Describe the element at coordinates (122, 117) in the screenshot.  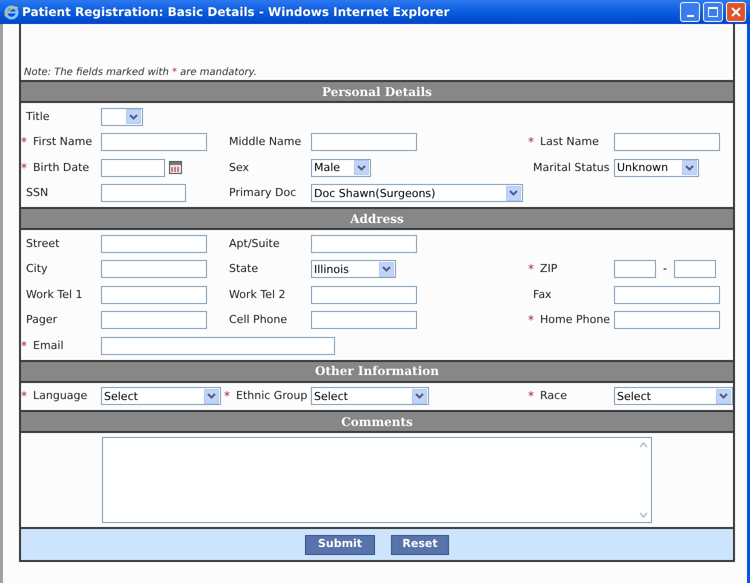
I see `dropdown` at that location.